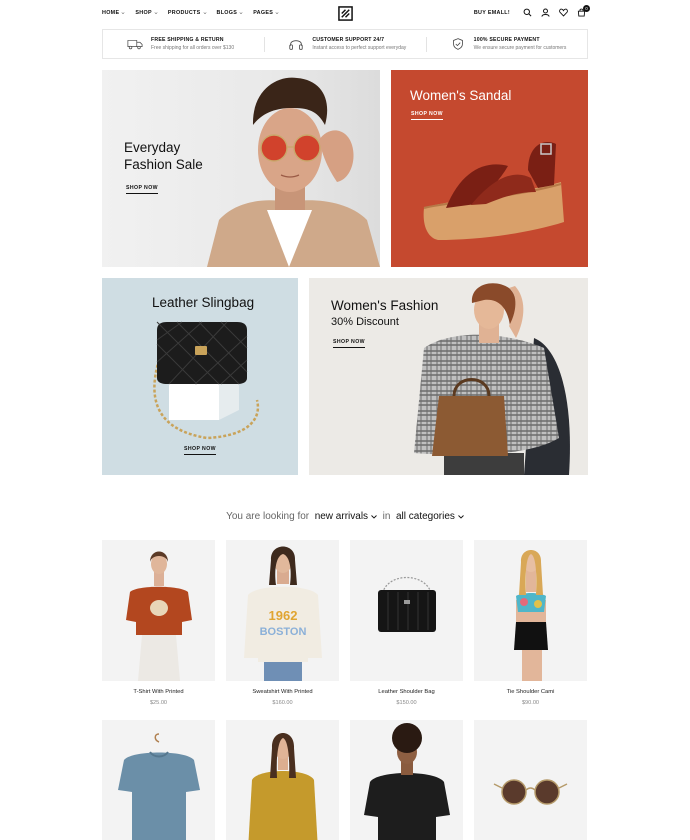  I want to click on feature-title: 100% SECURE PAYMENT, so click(506, 40).